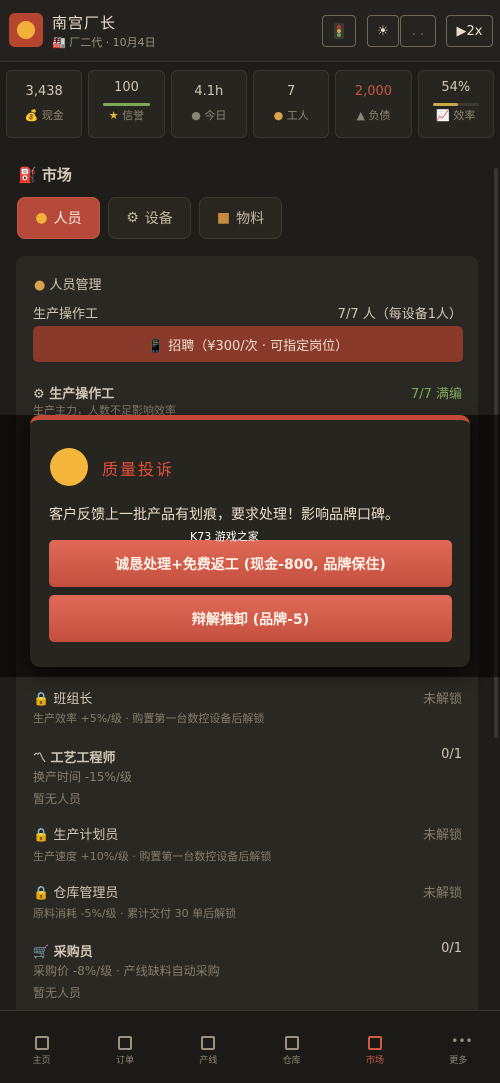 This screenshot has width=500, height=1083. I want to click on stat-label: 💰 现金, so click(44, 115).